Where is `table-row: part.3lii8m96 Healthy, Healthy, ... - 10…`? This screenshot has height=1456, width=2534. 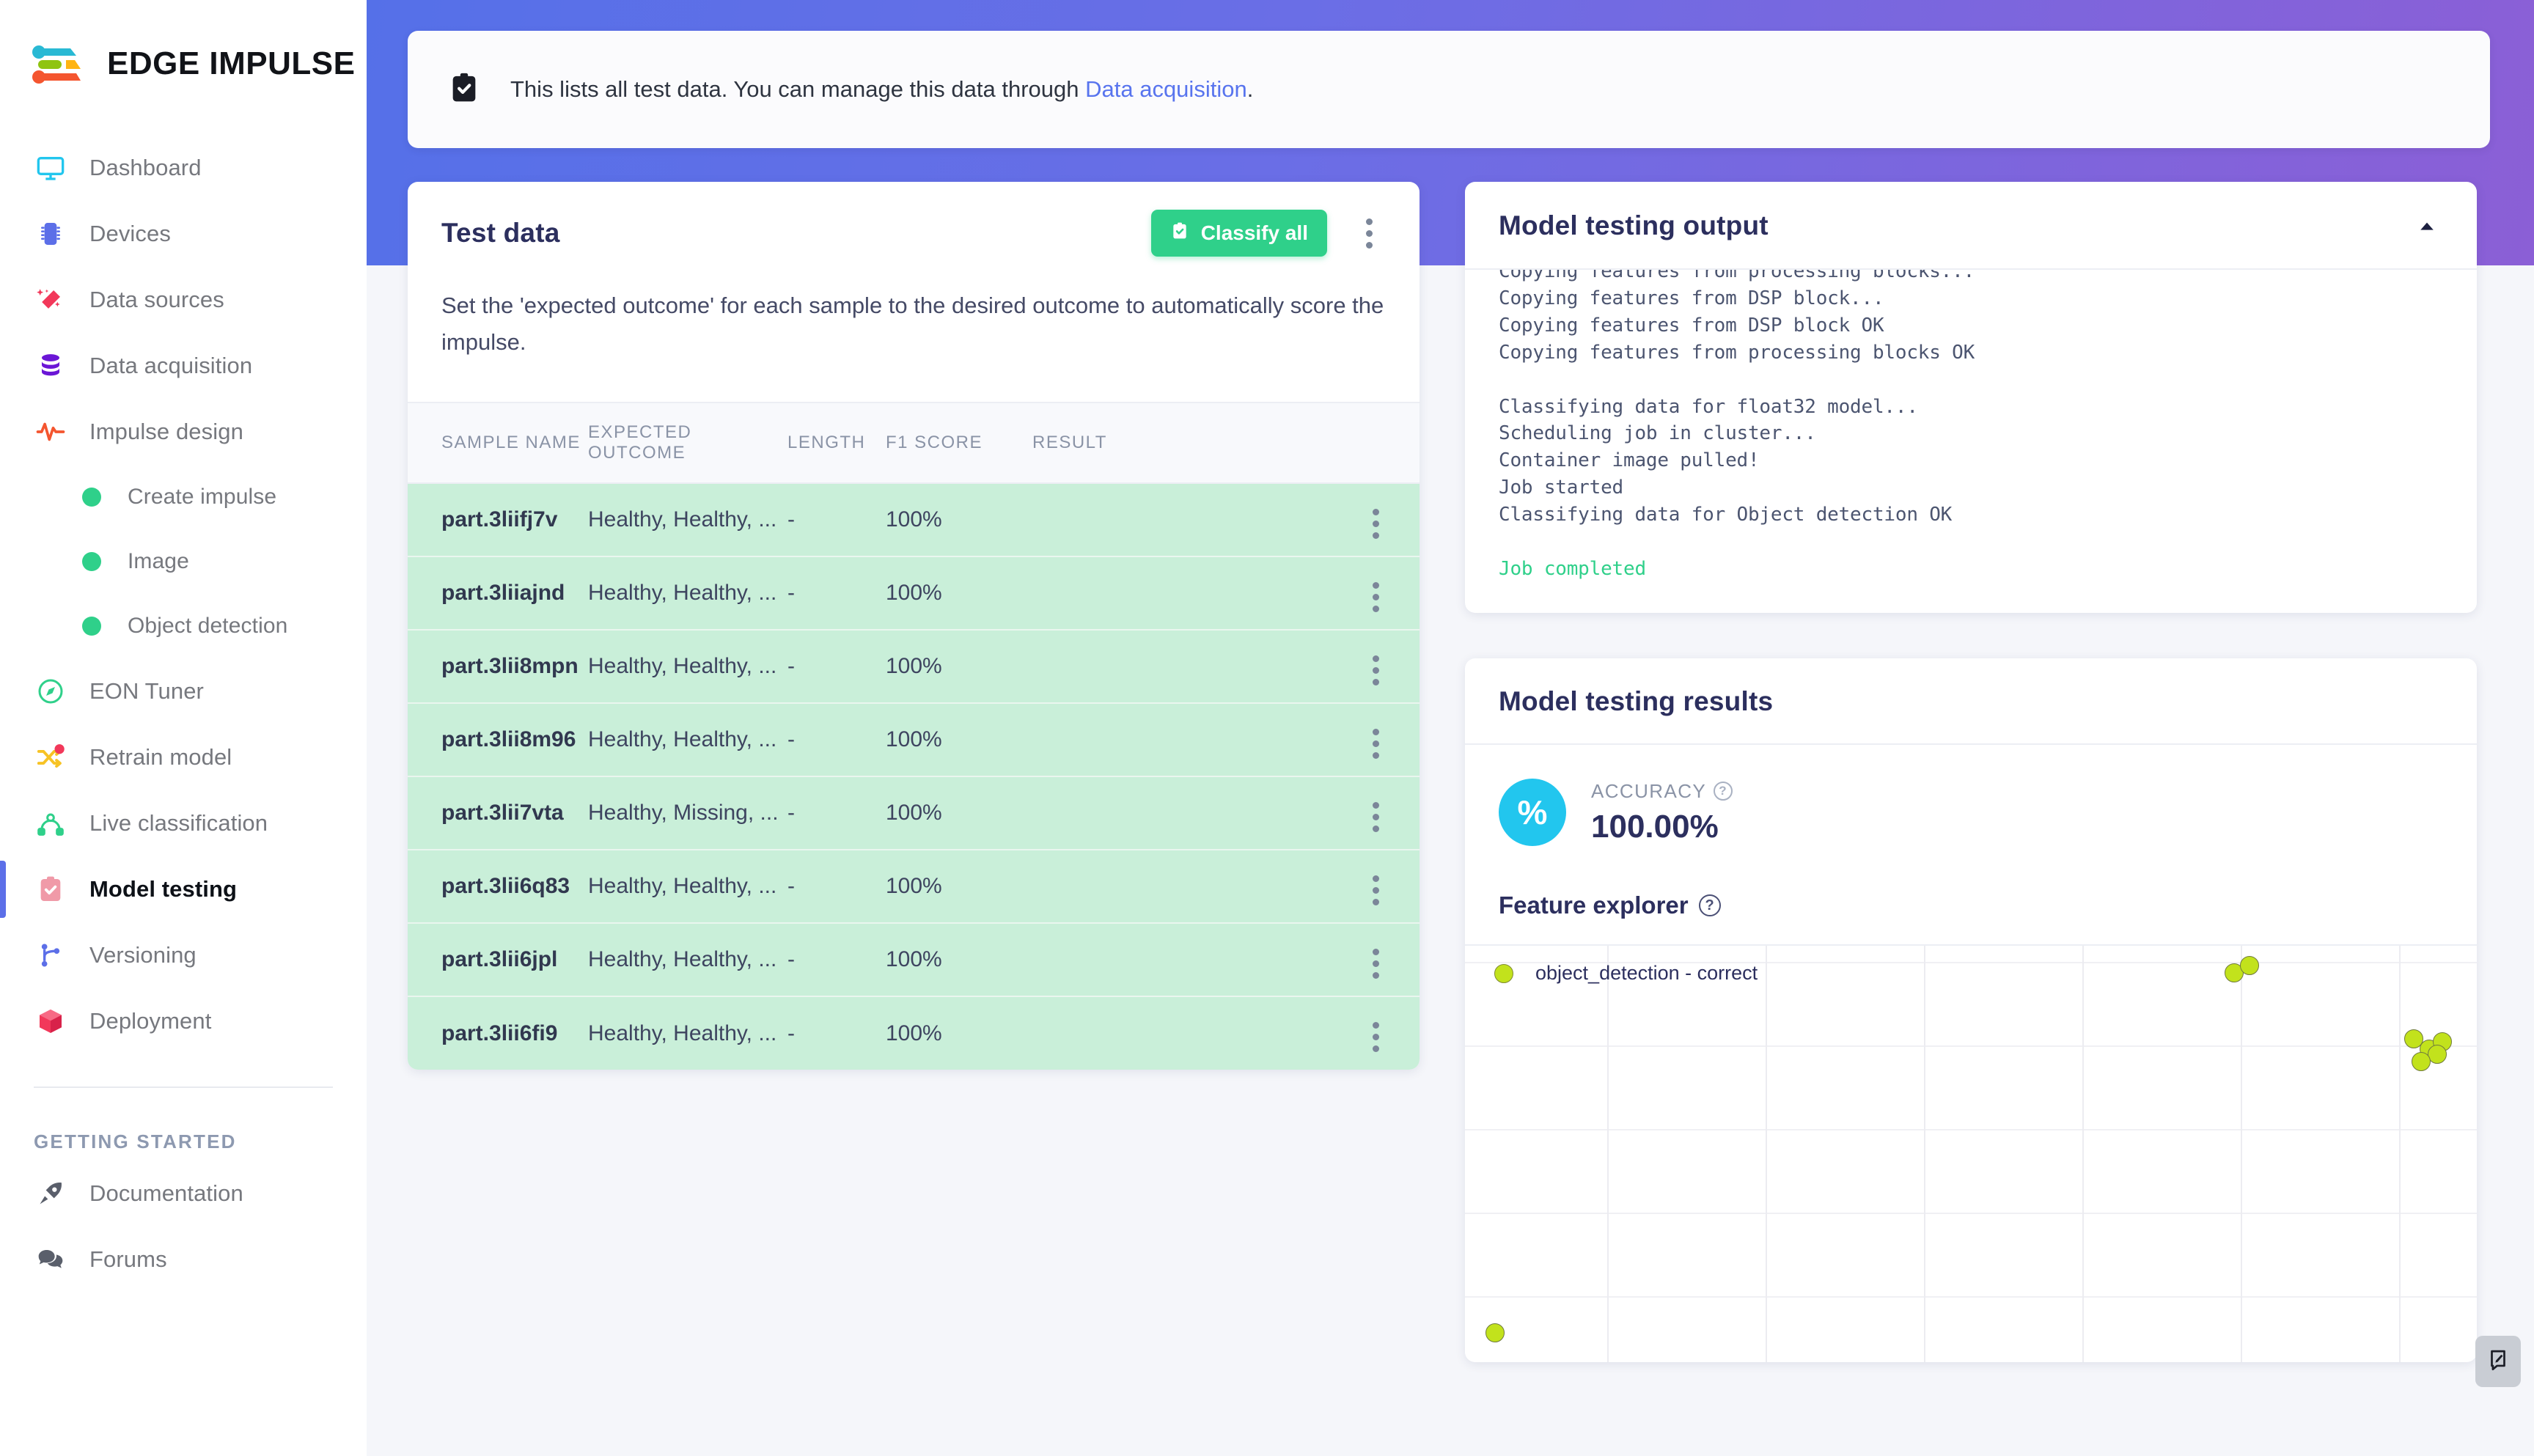
table-row: part.3lii8m96 Healthy, Healthy, ... - 10… is located at coordinates (914, 740).